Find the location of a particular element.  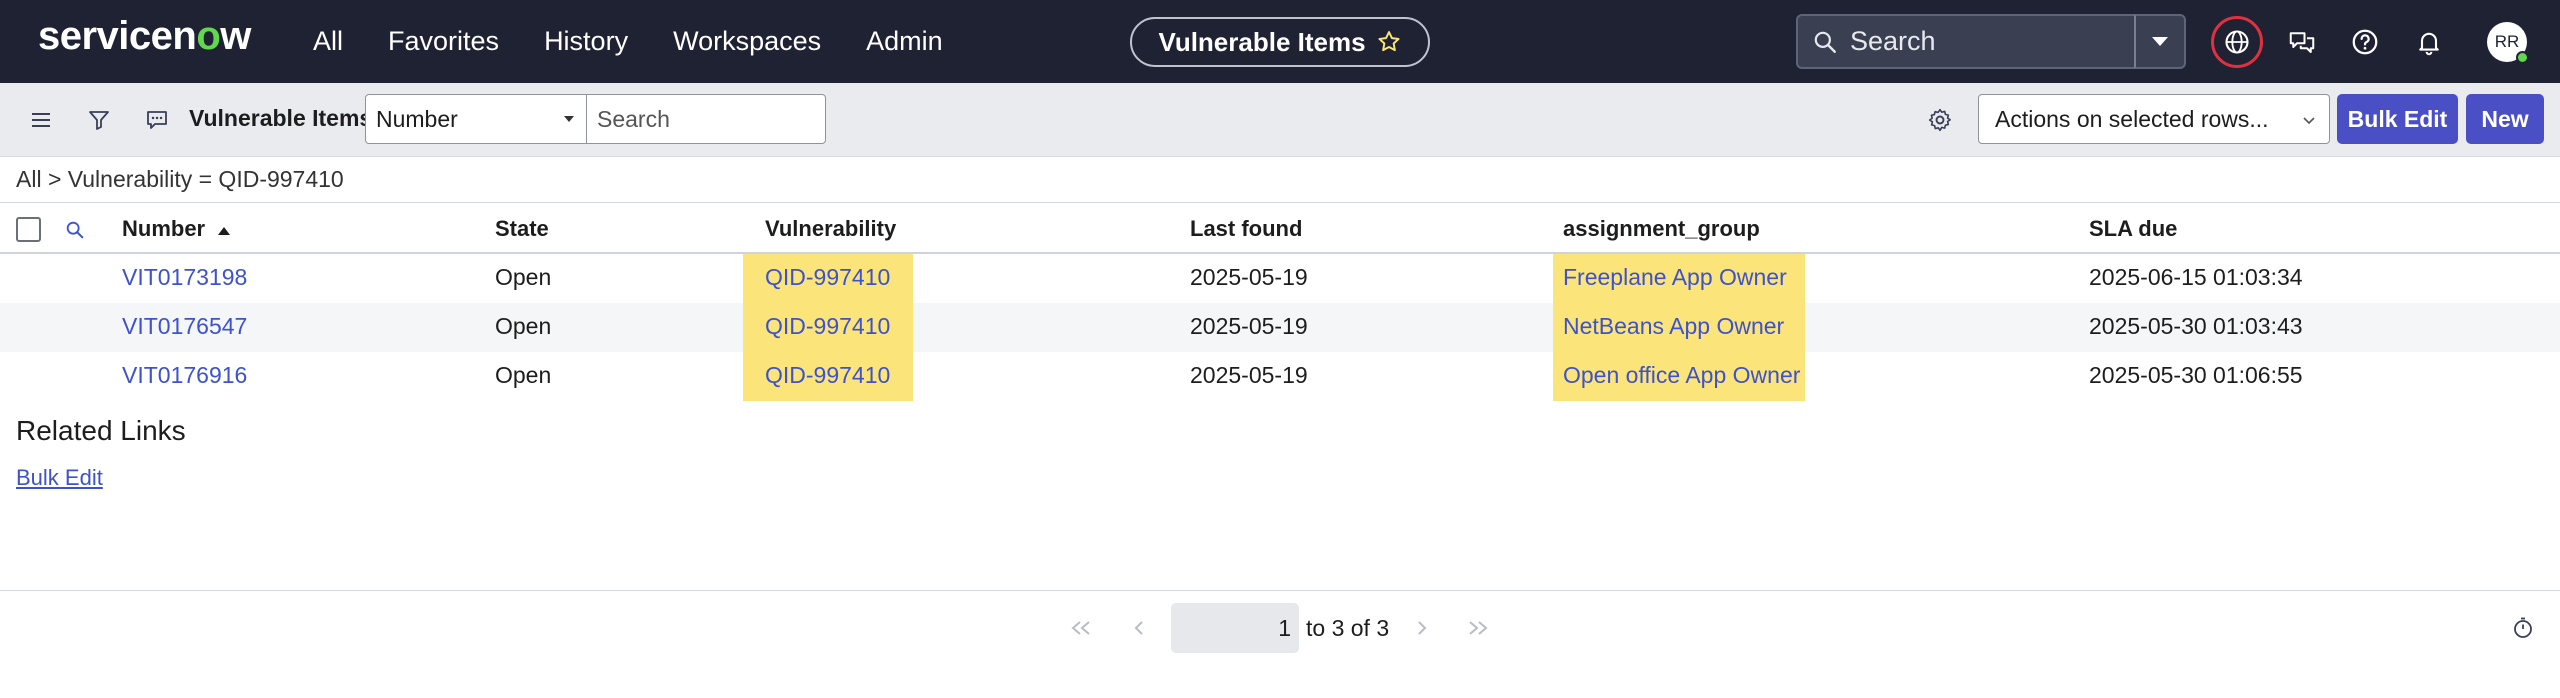

context-pill: Vulnerable Items is located at coordinates (1280, 42).